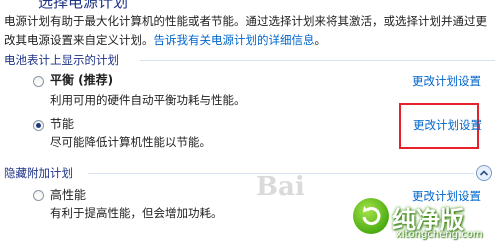  I want to click on balanced-plan-radio, so click(38, 81).